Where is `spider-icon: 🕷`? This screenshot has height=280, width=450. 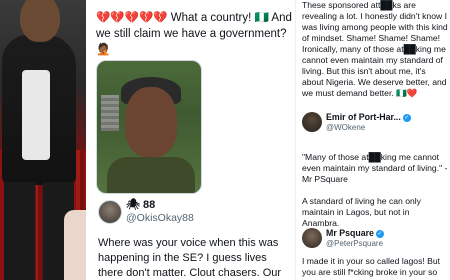
spider-icon: 🕷 is located at coordinates (133, 205).